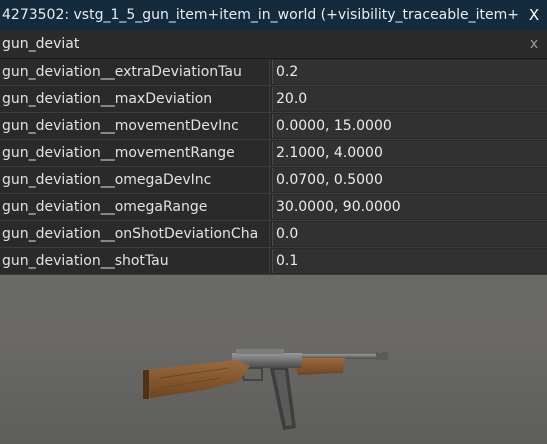  I want to click on property-row: gun_deviation__maxDeviation 20.0, so click(273, 99).